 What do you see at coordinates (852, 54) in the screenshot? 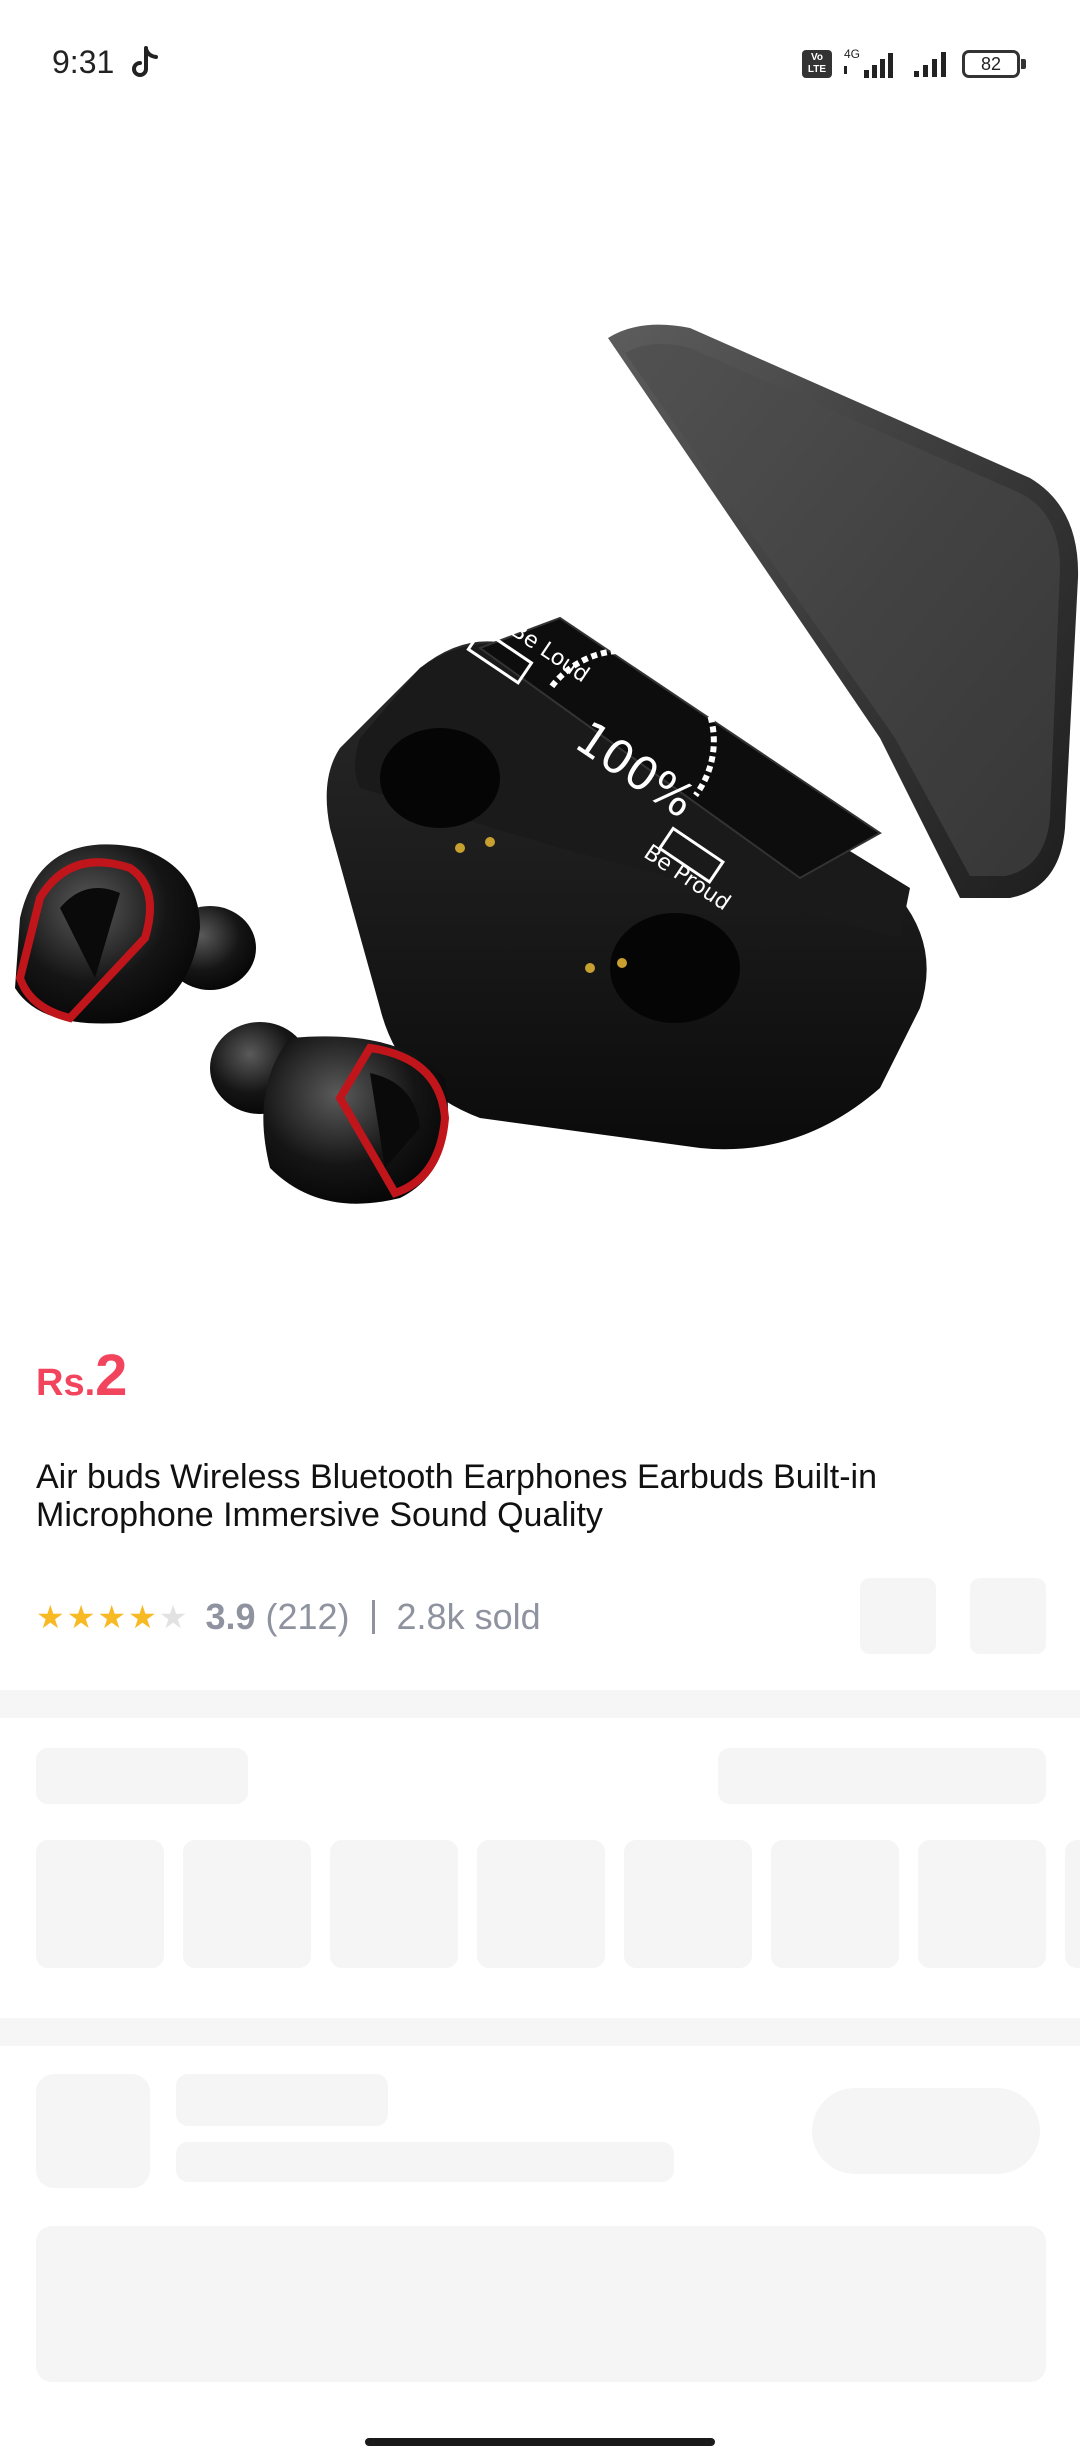
I see `svg-text: 4G` at bounding box center [852, 54].